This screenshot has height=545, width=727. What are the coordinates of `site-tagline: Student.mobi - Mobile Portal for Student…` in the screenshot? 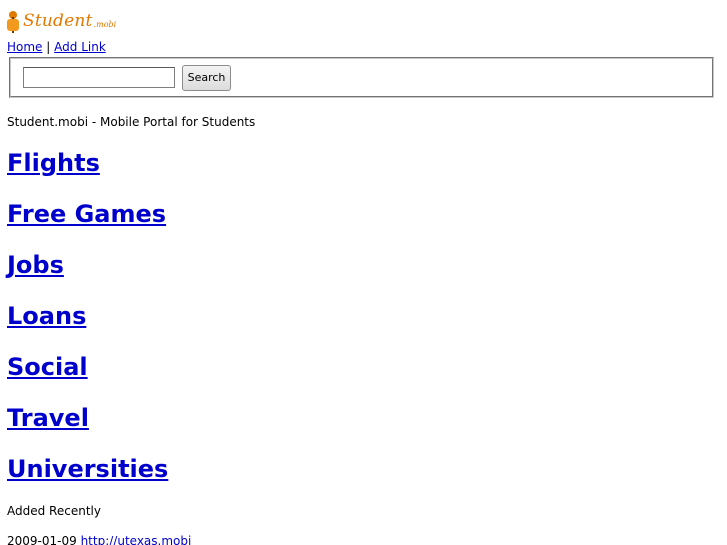 It's located at (131, 122).